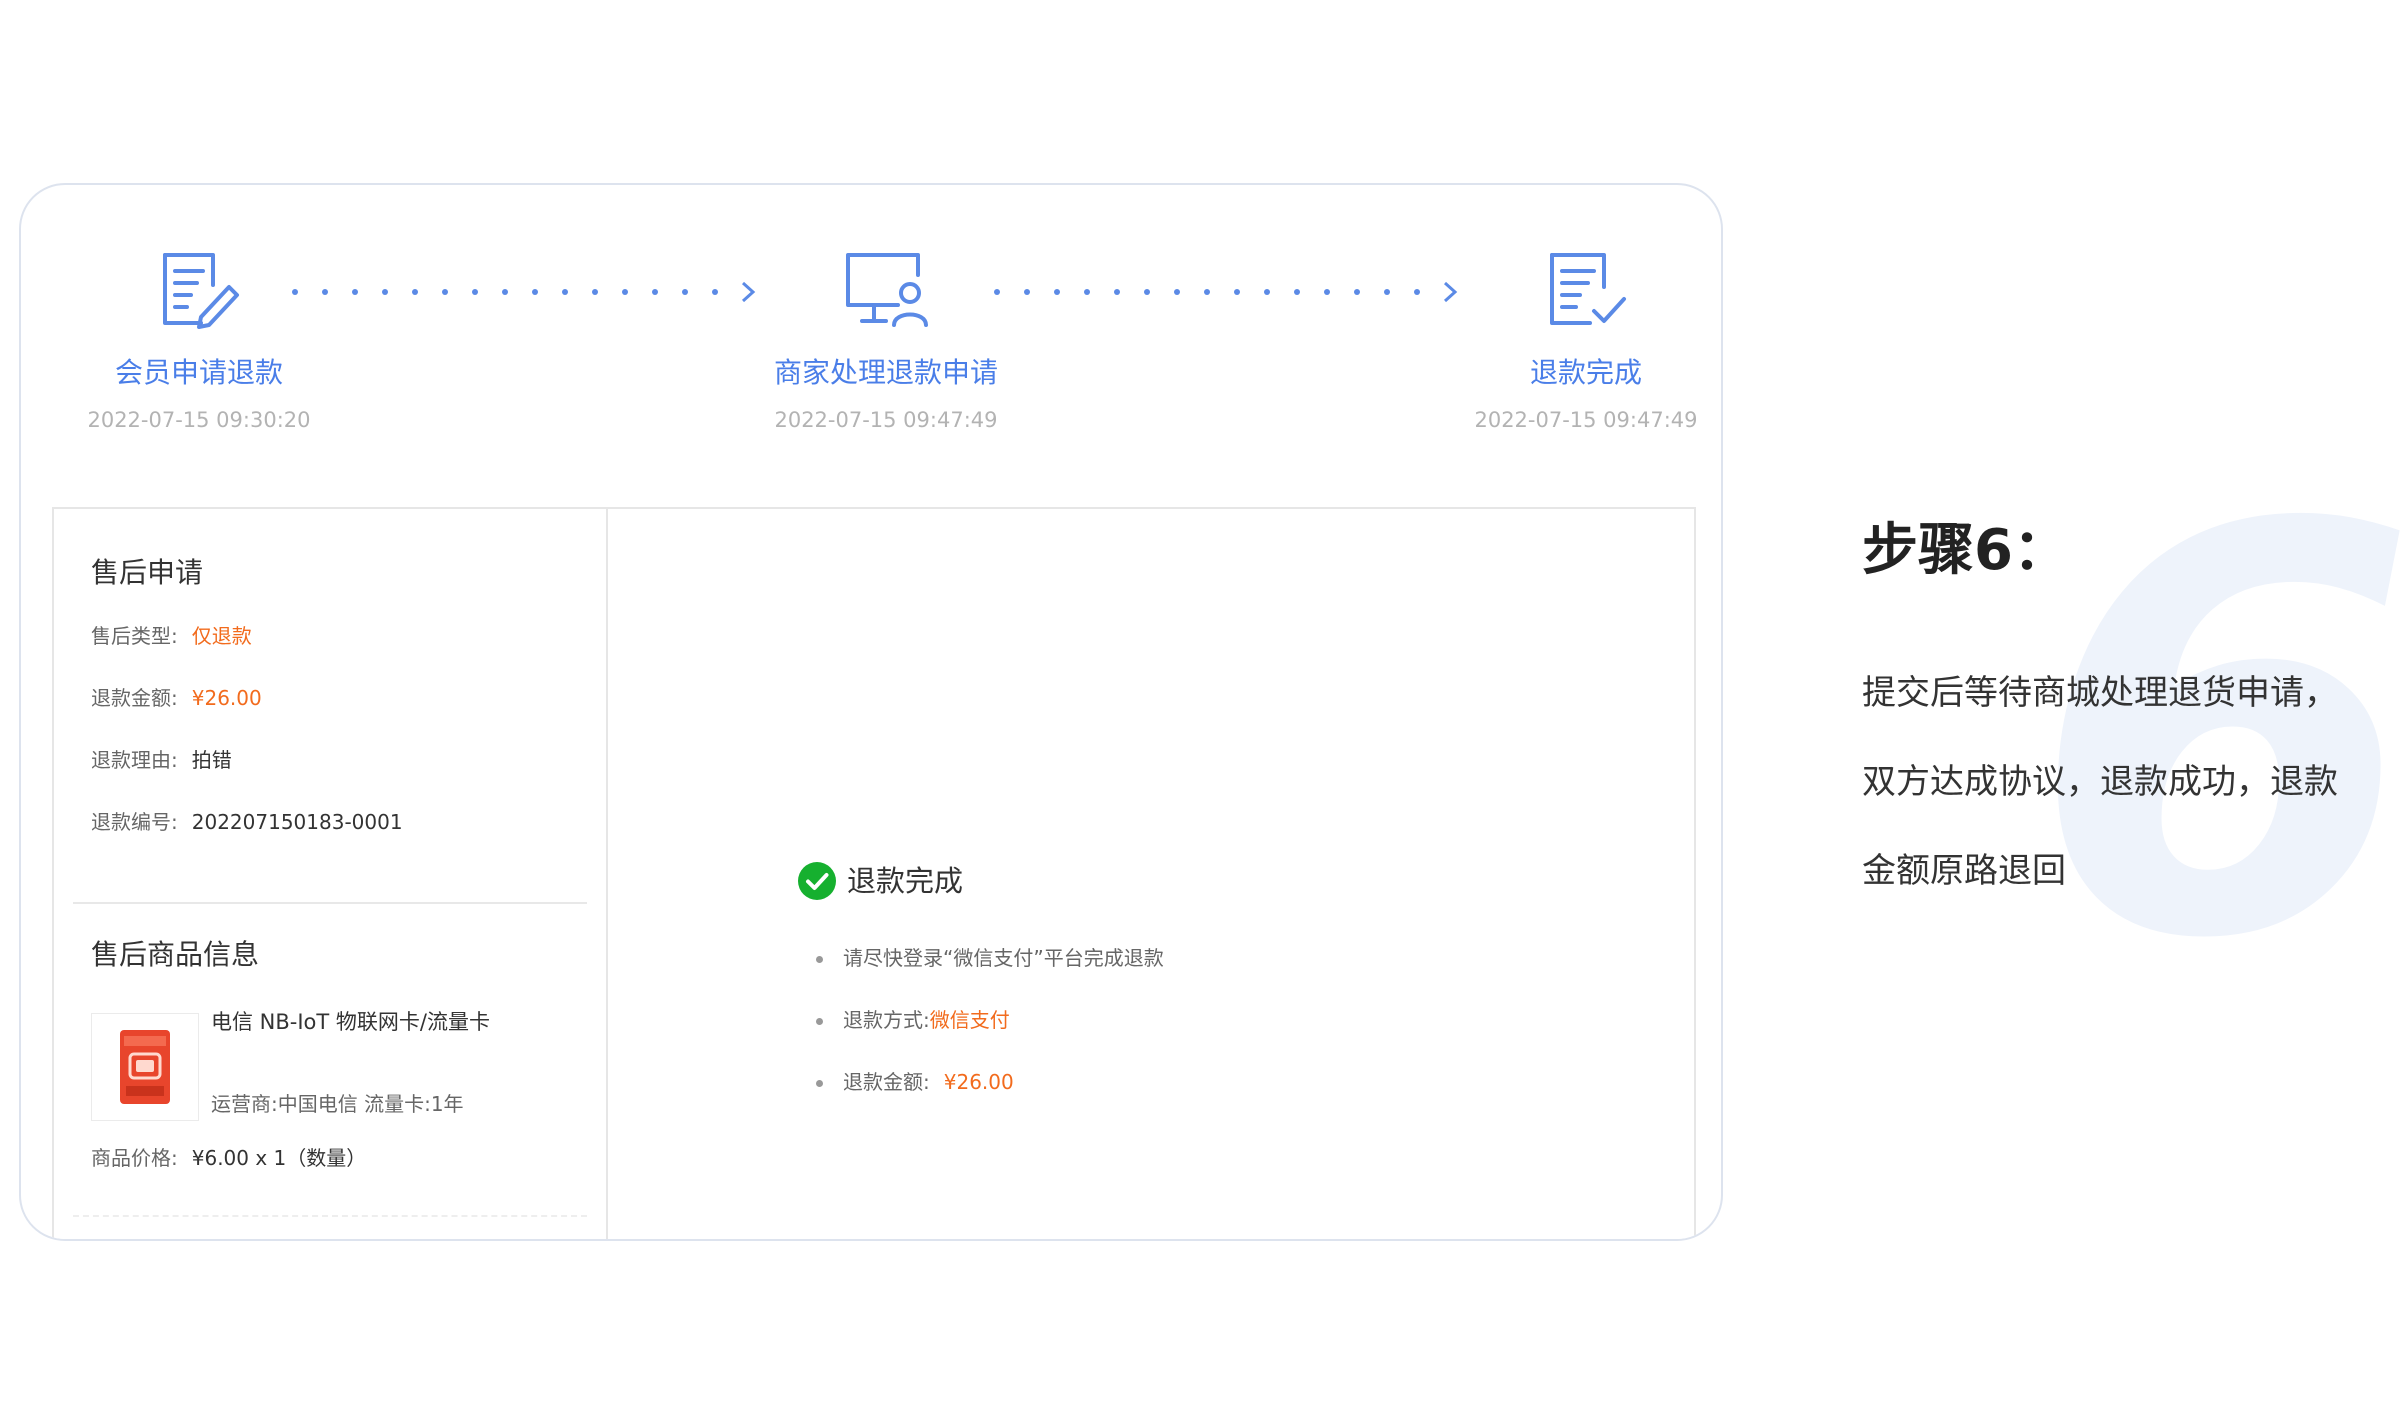  Describe the element at coordinates (211, 760) in the screenshot. I see `refund-reason-value: 拍错` at that location.